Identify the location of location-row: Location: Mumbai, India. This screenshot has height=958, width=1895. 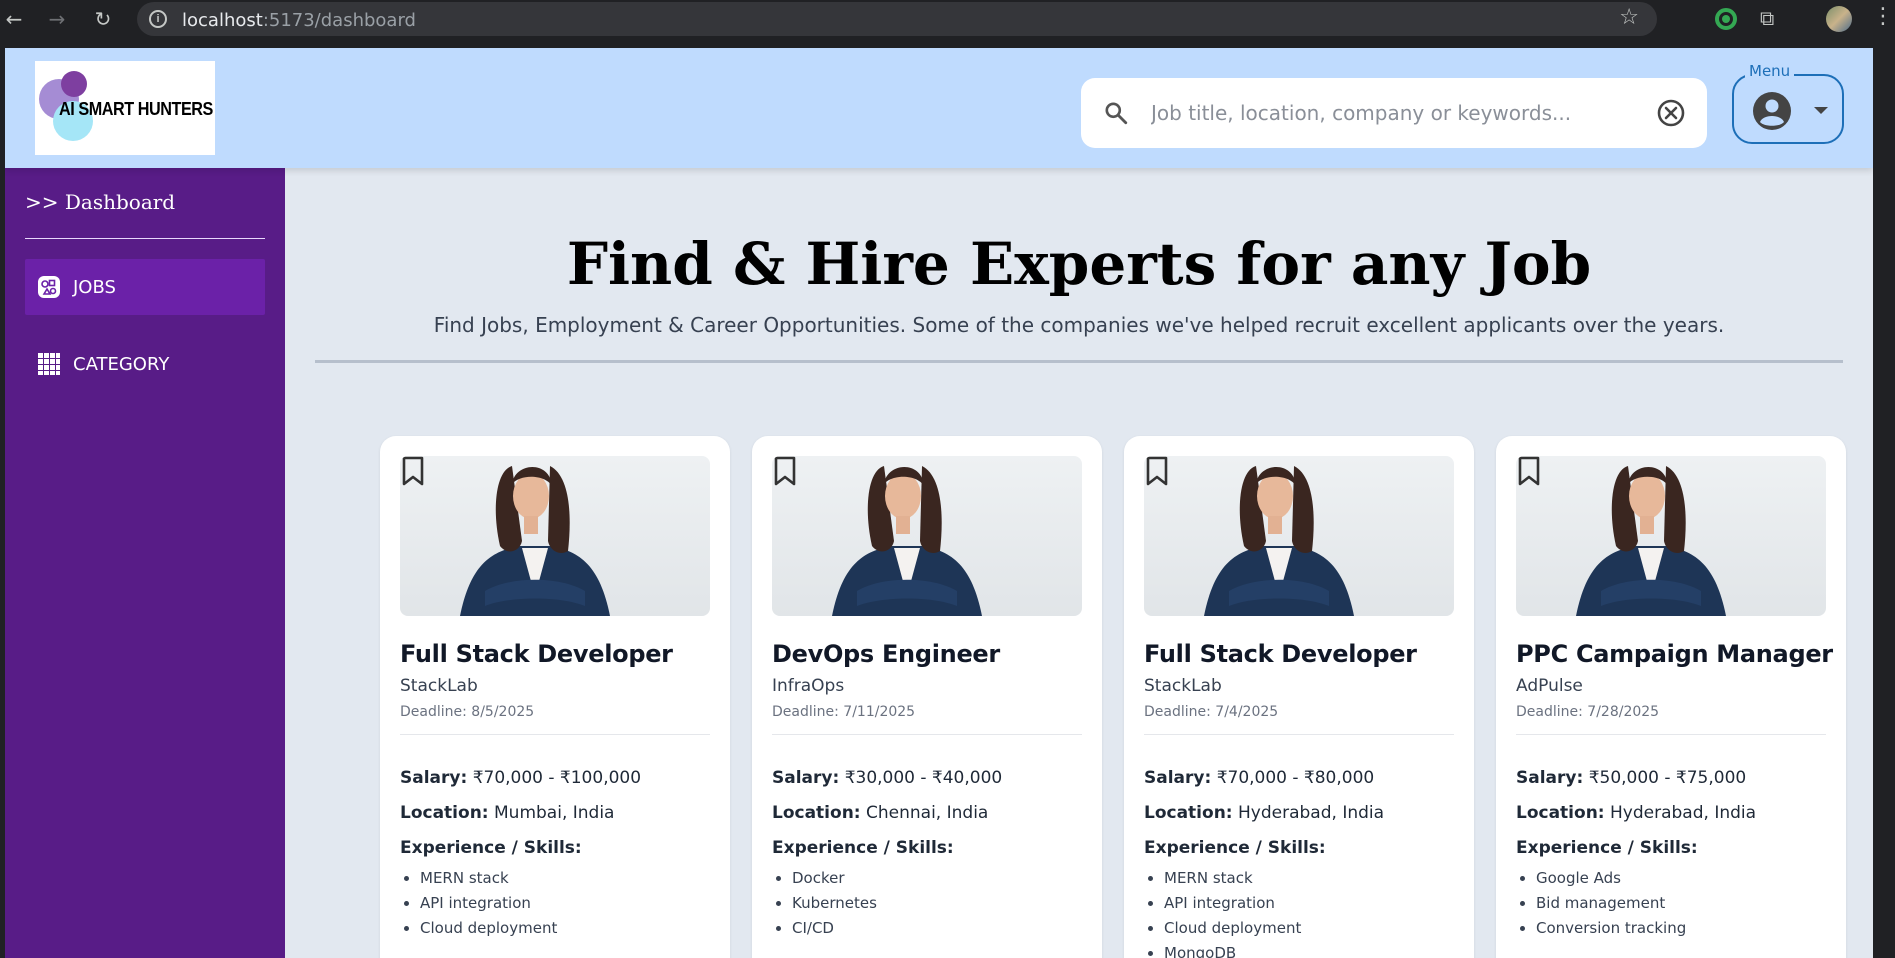
(507, 813).